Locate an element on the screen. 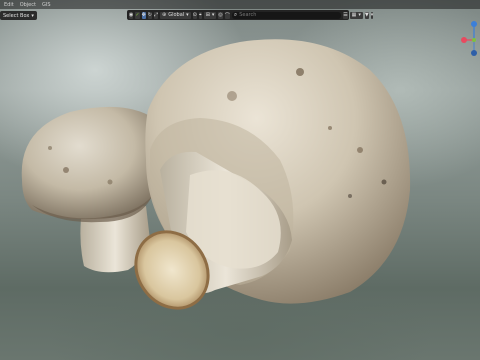 The image size is (480, 360). list-view-icon: ☰ is located at coordinates (345, 15).